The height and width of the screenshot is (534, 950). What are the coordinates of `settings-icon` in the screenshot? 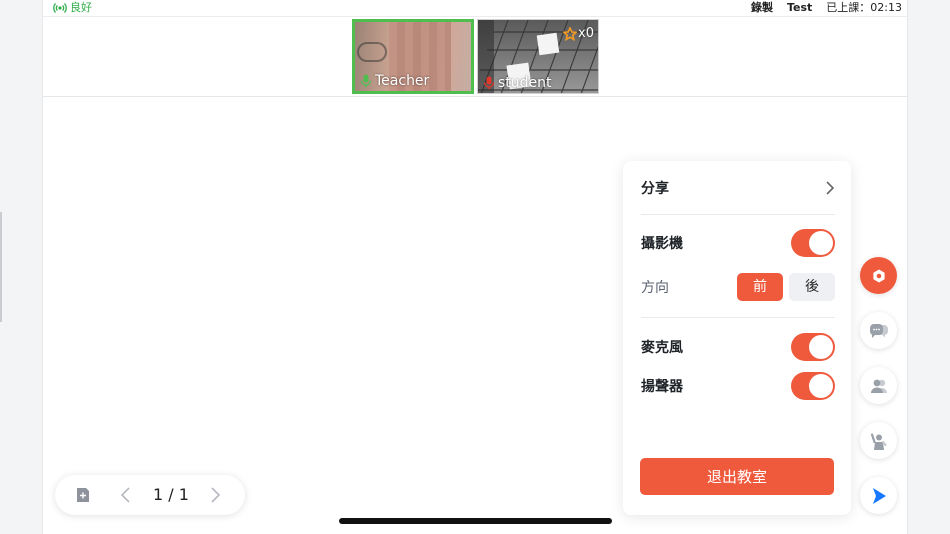 It's located at (878, 275).